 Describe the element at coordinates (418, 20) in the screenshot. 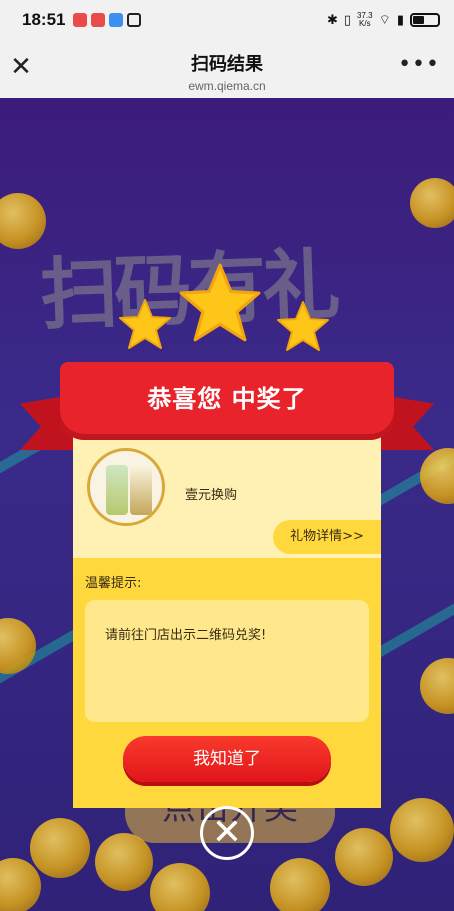

I see `battery-fill` at that location.